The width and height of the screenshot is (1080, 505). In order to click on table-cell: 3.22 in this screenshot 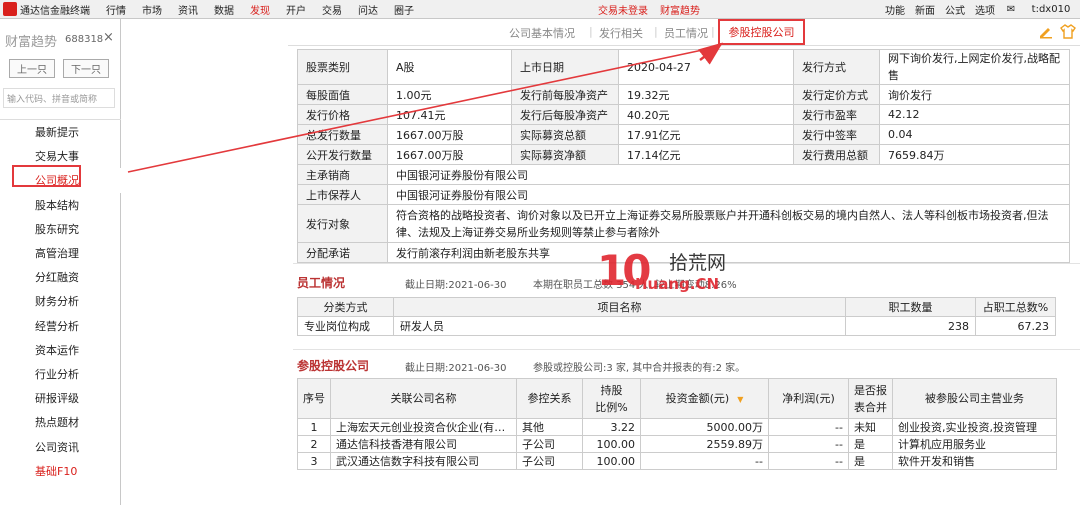, I will do `click(611, 427)`.